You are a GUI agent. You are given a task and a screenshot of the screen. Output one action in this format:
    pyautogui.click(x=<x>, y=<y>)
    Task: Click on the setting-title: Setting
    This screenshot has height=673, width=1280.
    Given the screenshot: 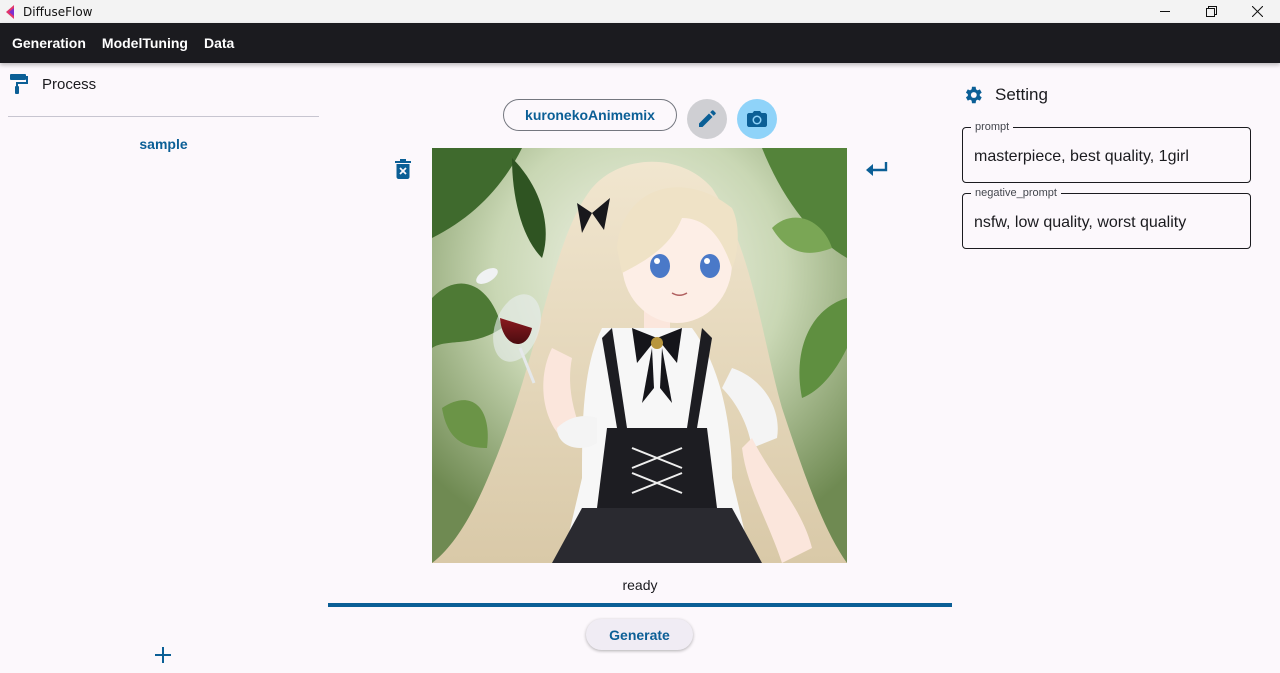 What is the action you would take?
    pyautogui.click(x=1021, y=94)
    